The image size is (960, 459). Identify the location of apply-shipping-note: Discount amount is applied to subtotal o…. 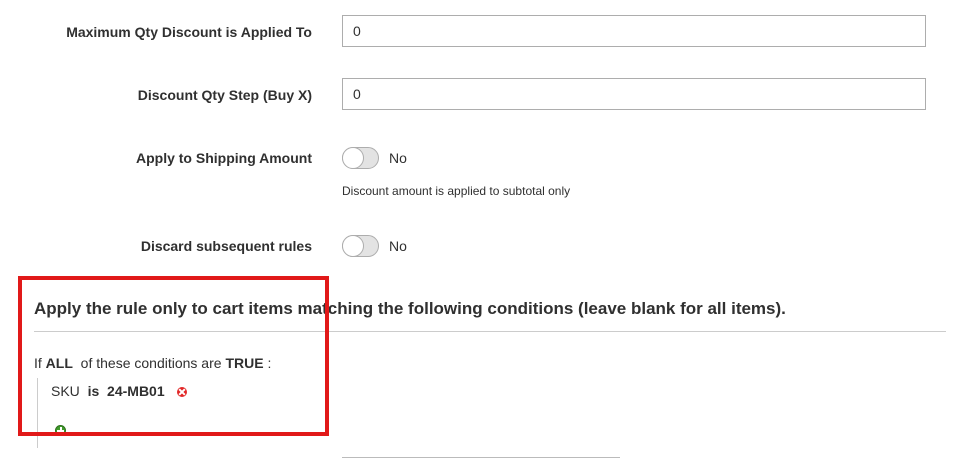
(456, 191).